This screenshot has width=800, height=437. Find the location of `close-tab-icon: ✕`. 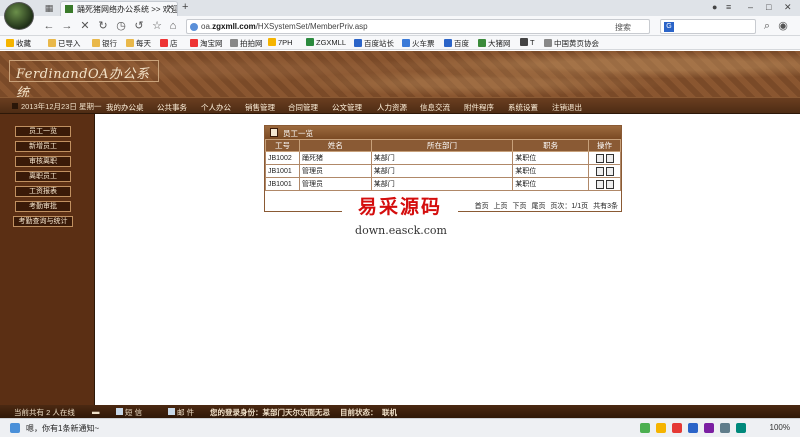

close-tab-icon: ✕ is located at coordinates (170, 7).